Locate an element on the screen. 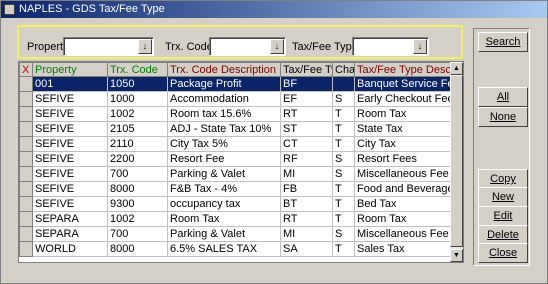 The width and height of the screenshot is (548, 284). trx-code-label: Trx. Code is located at coordinates (189, 47).